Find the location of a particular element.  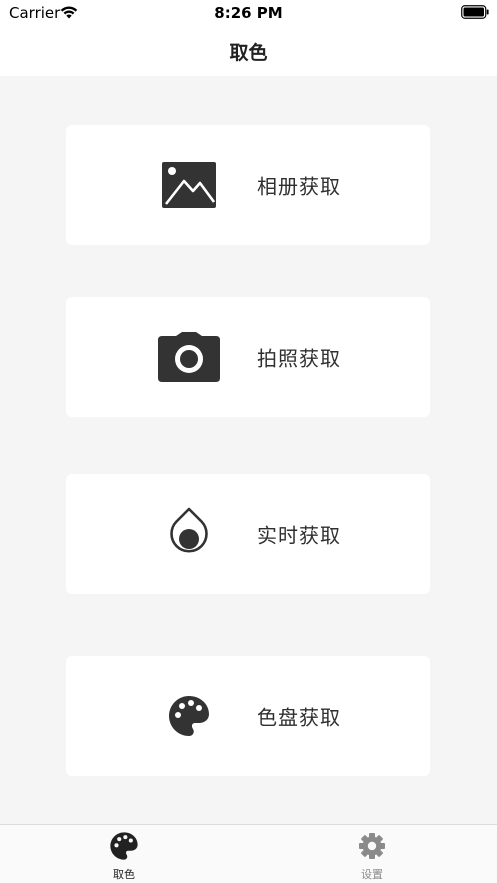

palette-pick-label: 色盘获取 is located at coordinates (299, 717).